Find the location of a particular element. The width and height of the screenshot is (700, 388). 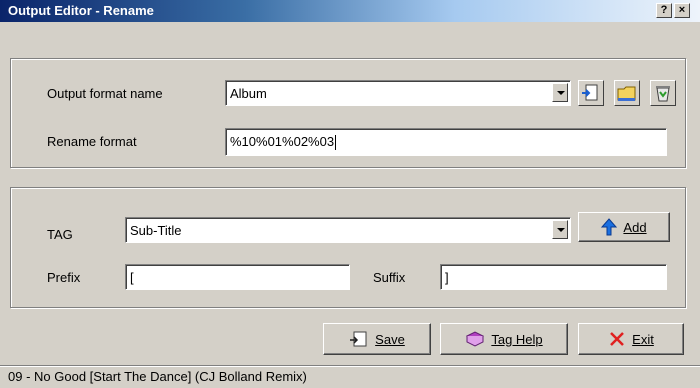

close-x-icon is located at coordinates (617, 339).